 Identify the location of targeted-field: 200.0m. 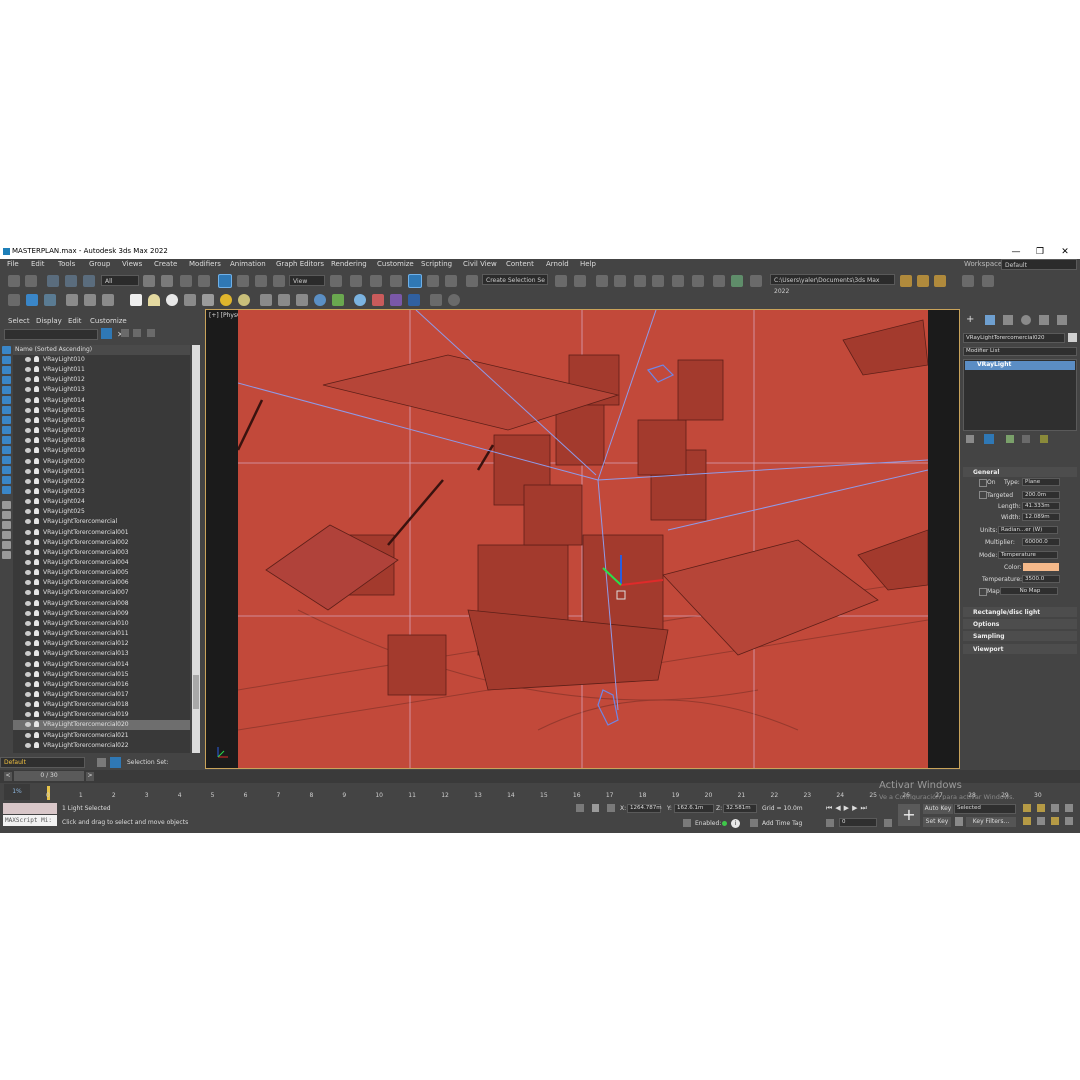
(1041, 495).